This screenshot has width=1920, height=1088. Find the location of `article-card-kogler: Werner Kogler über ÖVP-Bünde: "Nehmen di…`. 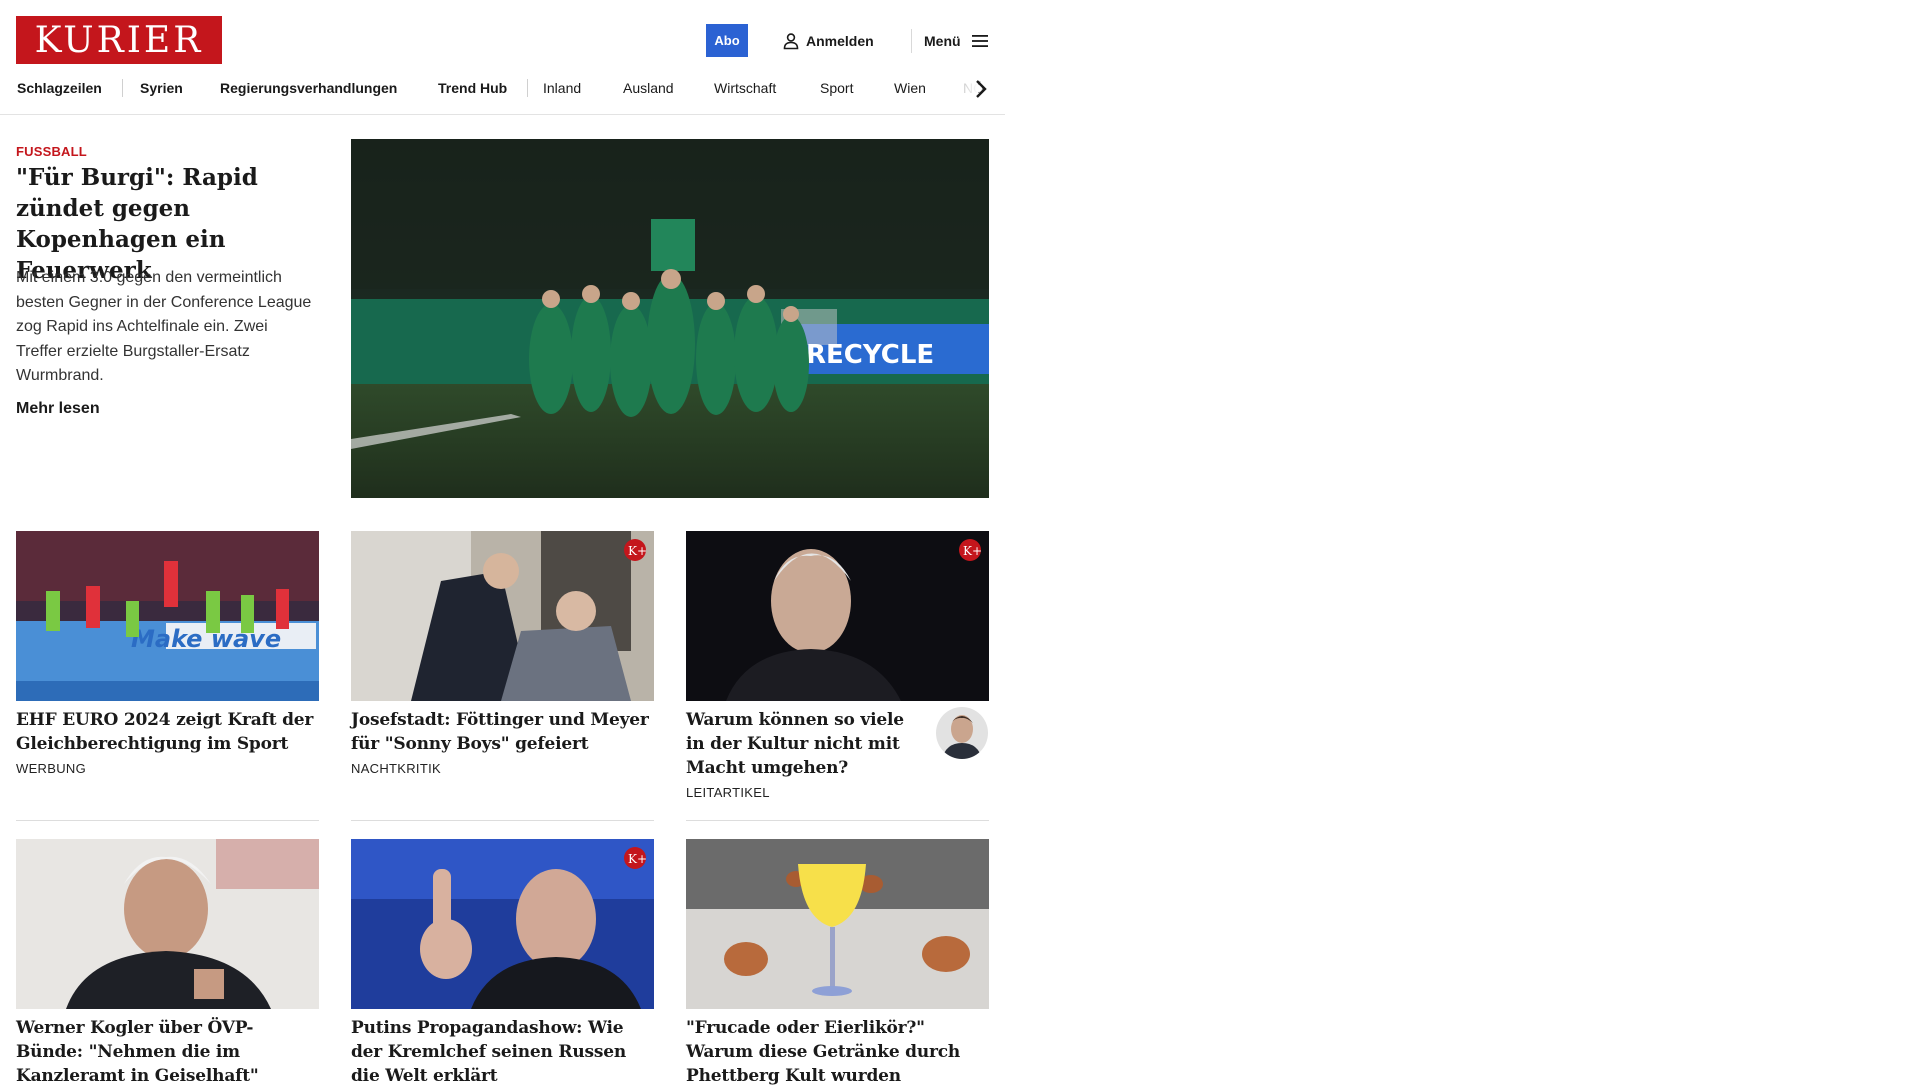

article-card-kogler: Werner Kogler über ÖVP-Bünde: "Nehmen di… is located at coordinates (167, 963).